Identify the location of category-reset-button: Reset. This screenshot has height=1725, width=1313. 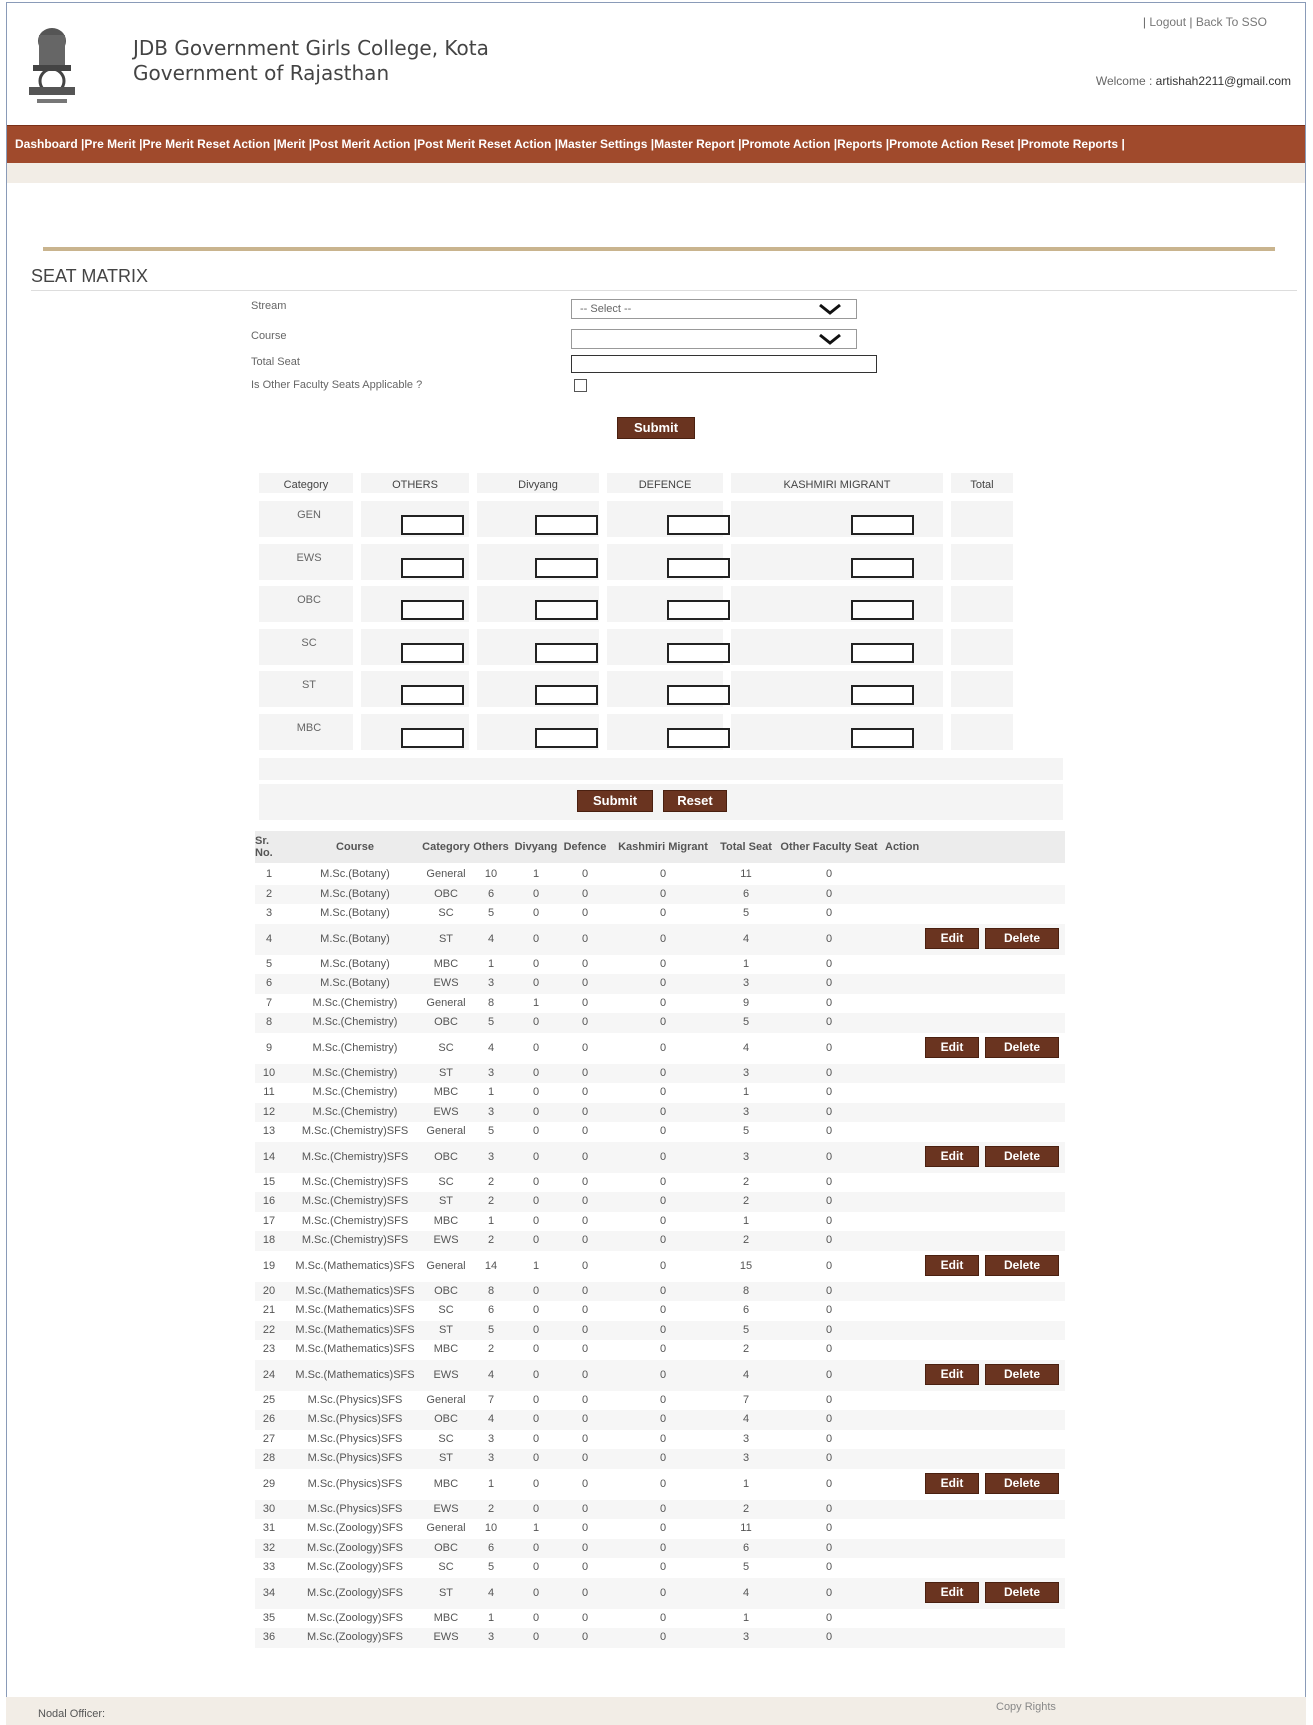
(695, 801).